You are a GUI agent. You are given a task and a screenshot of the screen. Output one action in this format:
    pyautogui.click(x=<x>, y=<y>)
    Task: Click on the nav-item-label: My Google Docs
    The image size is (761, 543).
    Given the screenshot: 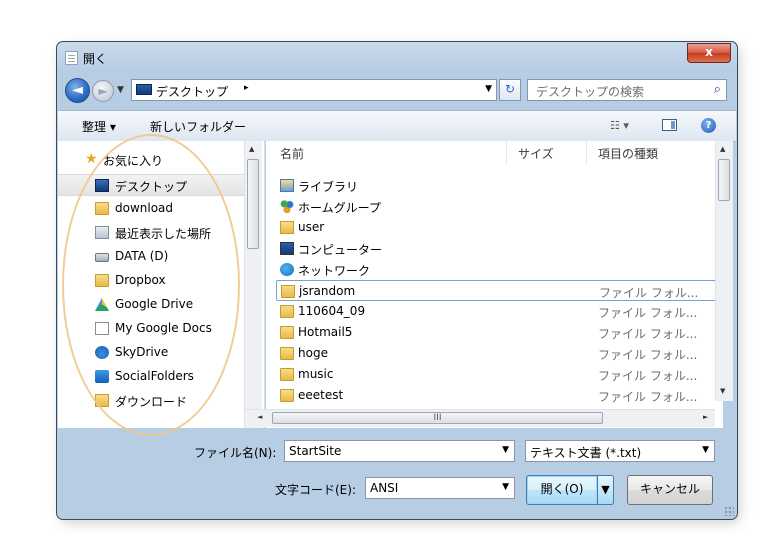 What is the action you would take?
    pyautogui.click(x=163, y=328)
    